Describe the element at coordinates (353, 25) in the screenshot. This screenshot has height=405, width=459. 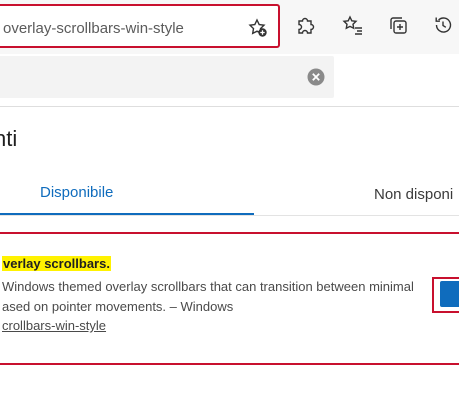
I see `star-list-icon` at that location.